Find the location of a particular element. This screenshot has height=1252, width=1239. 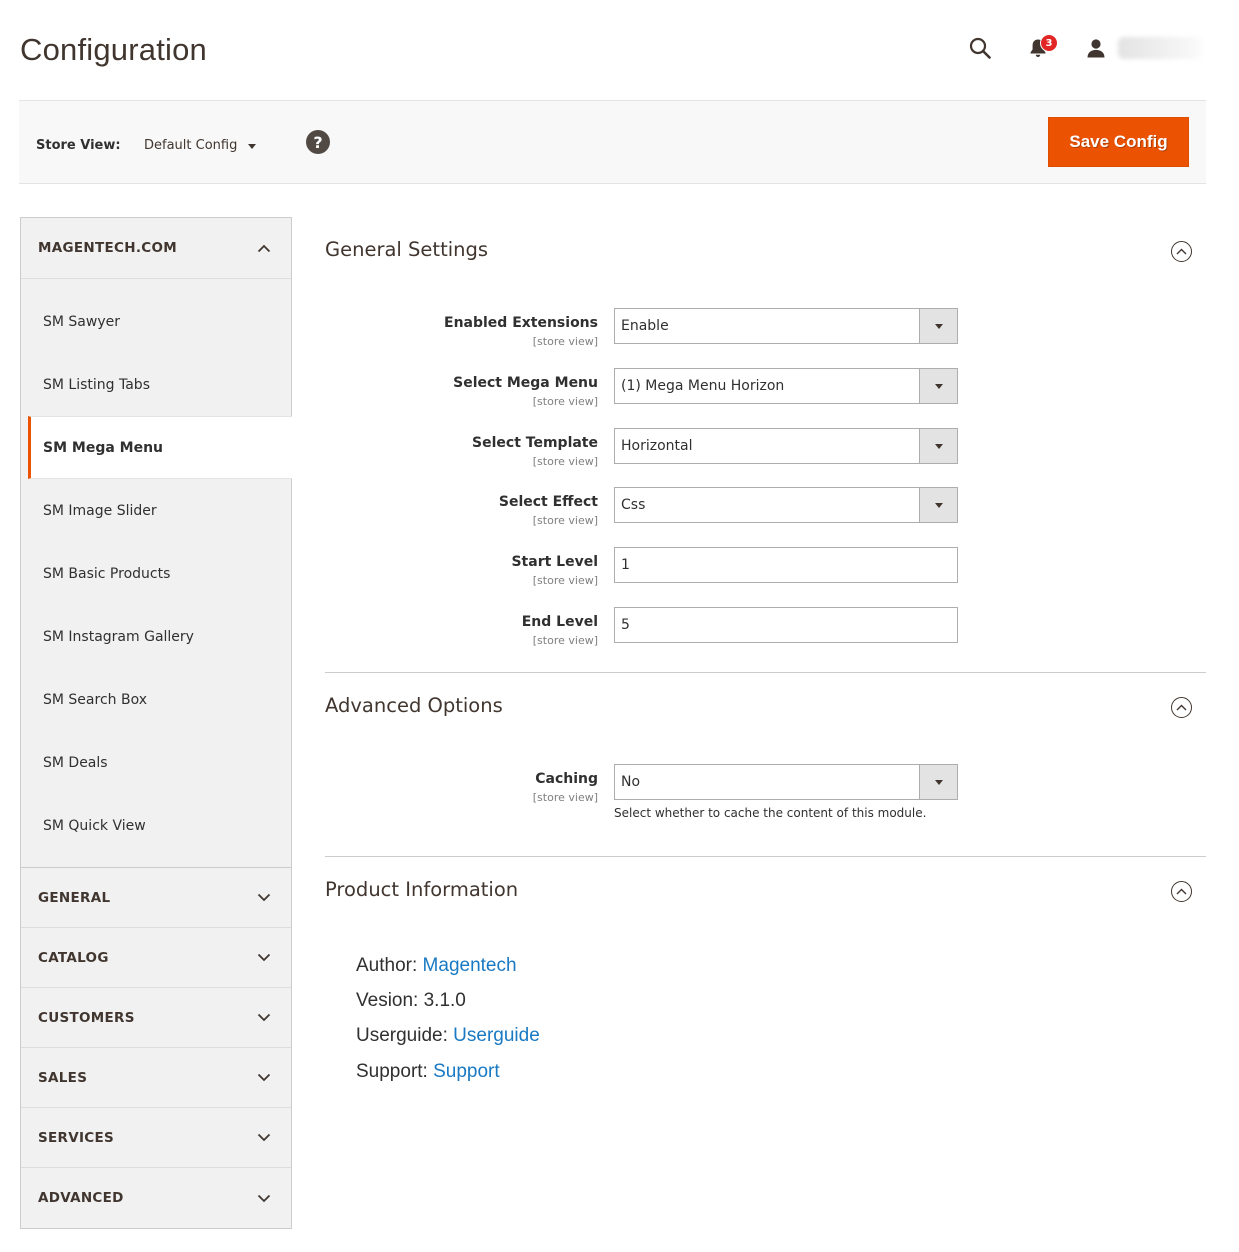

effect-select: Css is located at coordinates (786, 505).